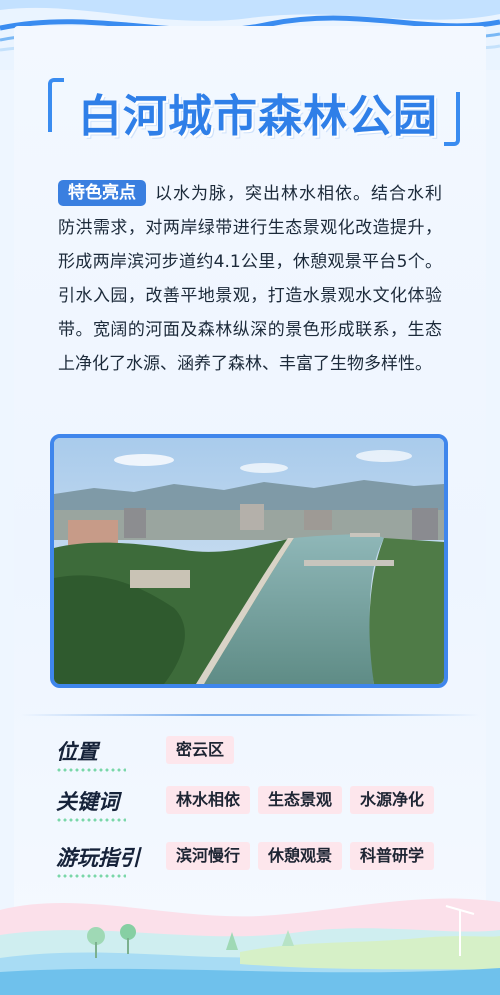 The width and height of the screenshot is (500, 995). I want to click on keyword-pill: 水源净化, so click(392, 800).